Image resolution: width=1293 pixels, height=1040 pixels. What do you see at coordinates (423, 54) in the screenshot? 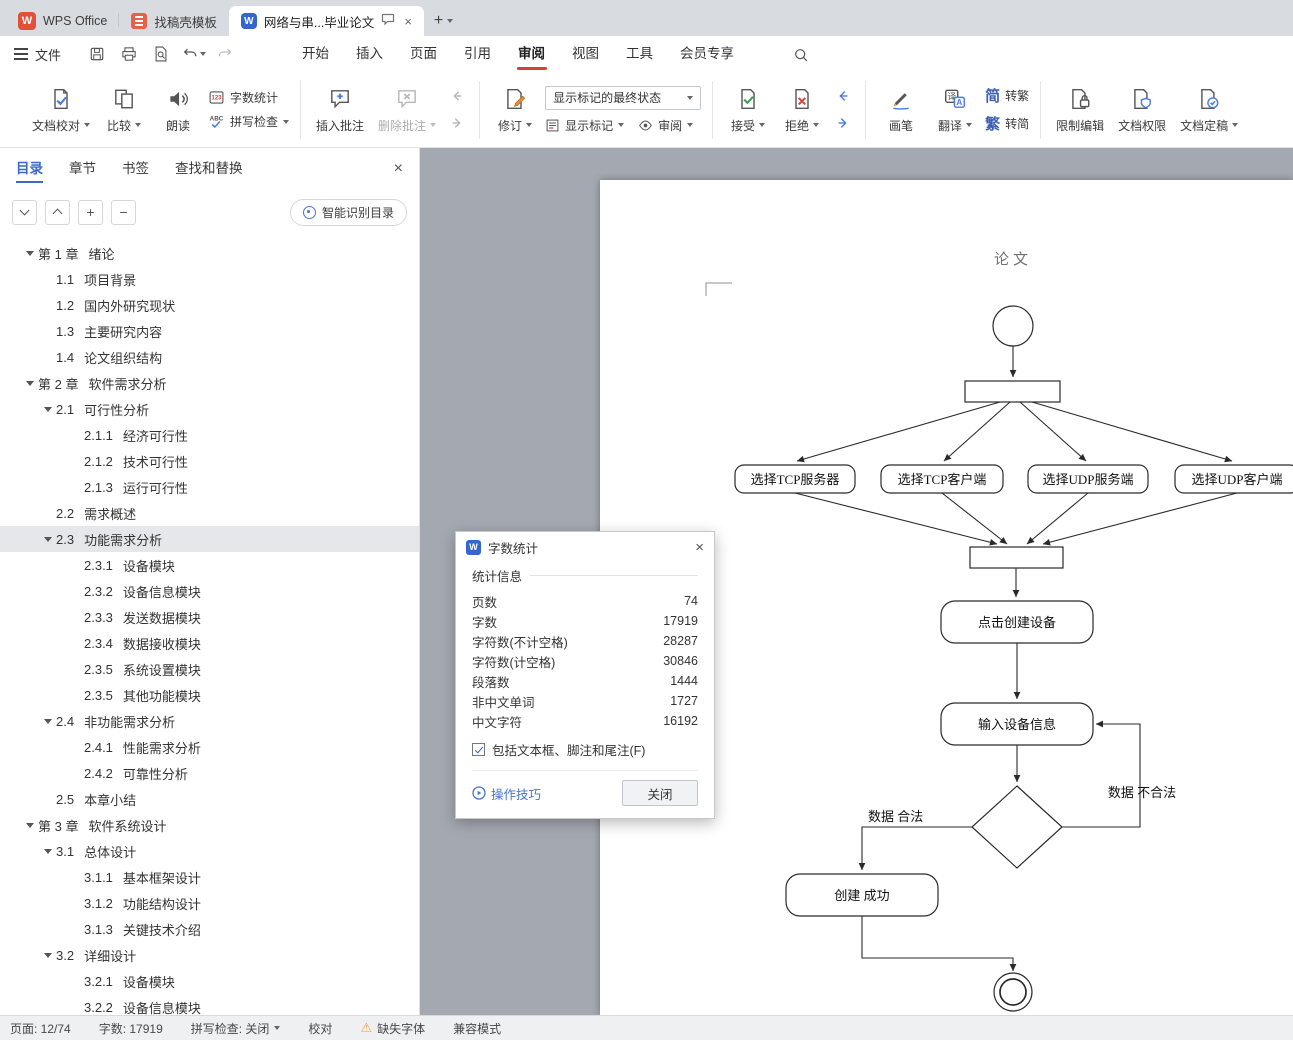
I see `menu-item: 页面` at bounding box center [423, 54].